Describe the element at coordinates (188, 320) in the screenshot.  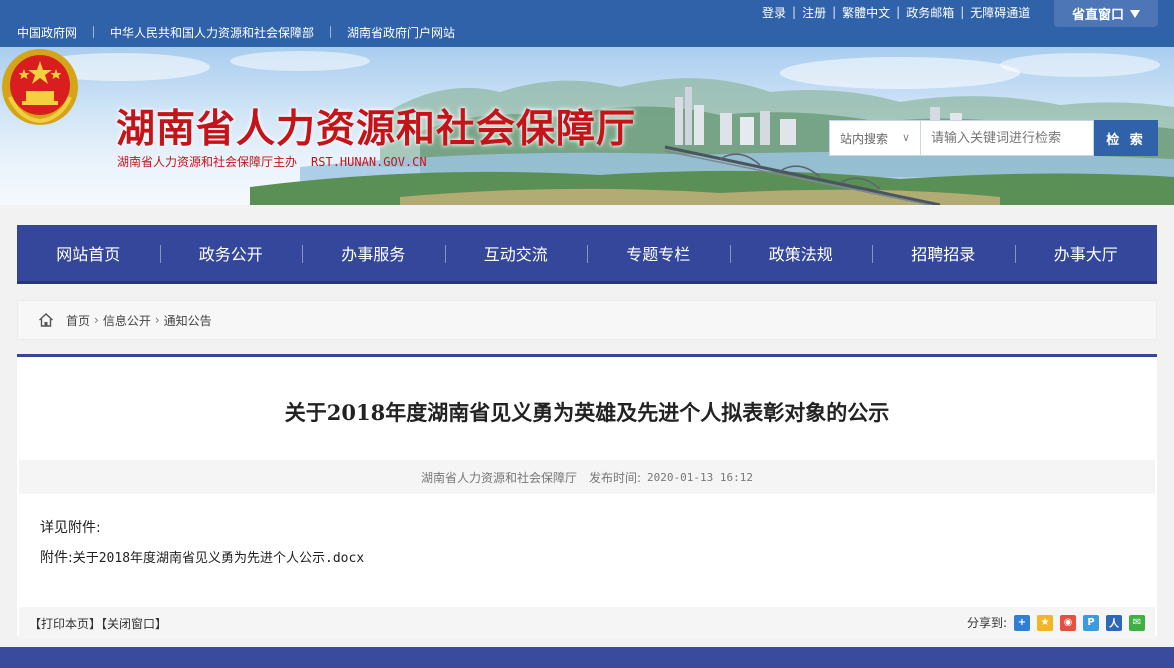
I see `breadcrumb-notices: 通知公告` at that location.